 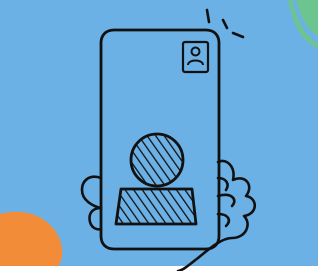 I want to click on caller-head-icon, so click(x=157, y=160).